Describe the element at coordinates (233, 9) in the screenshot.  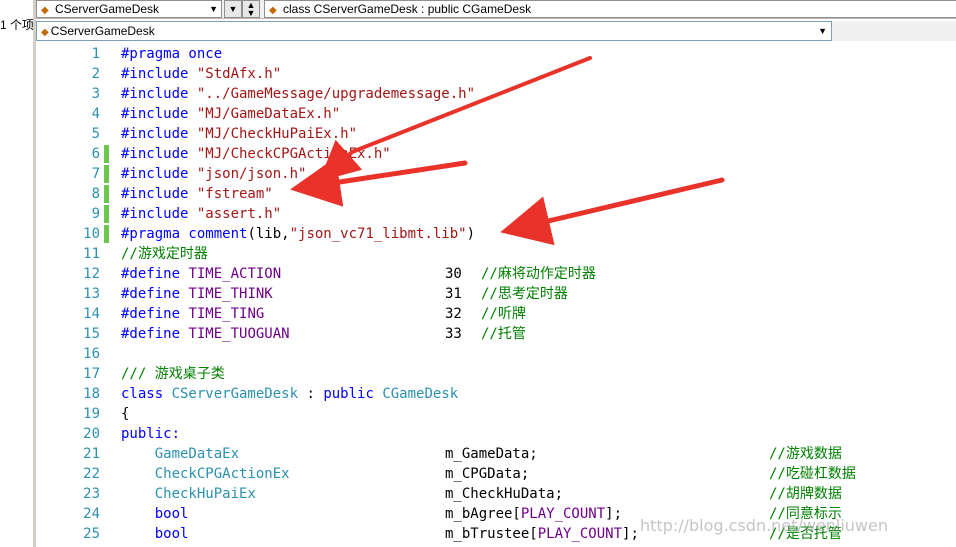
I see `split-button: ▼` at that location.